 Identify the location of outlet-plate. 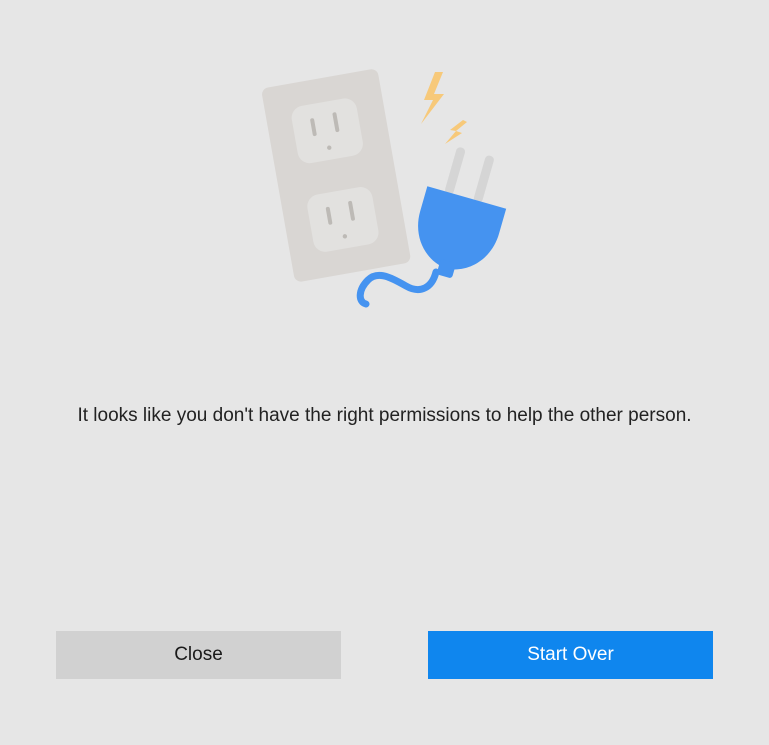
(336, 175).